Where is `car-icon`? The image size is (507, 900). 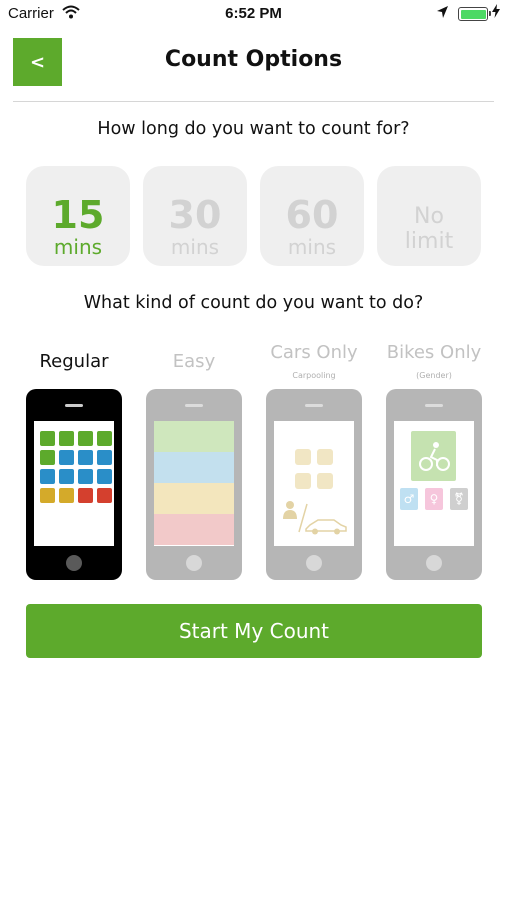 car-icon is located at coordinates (326, 528).